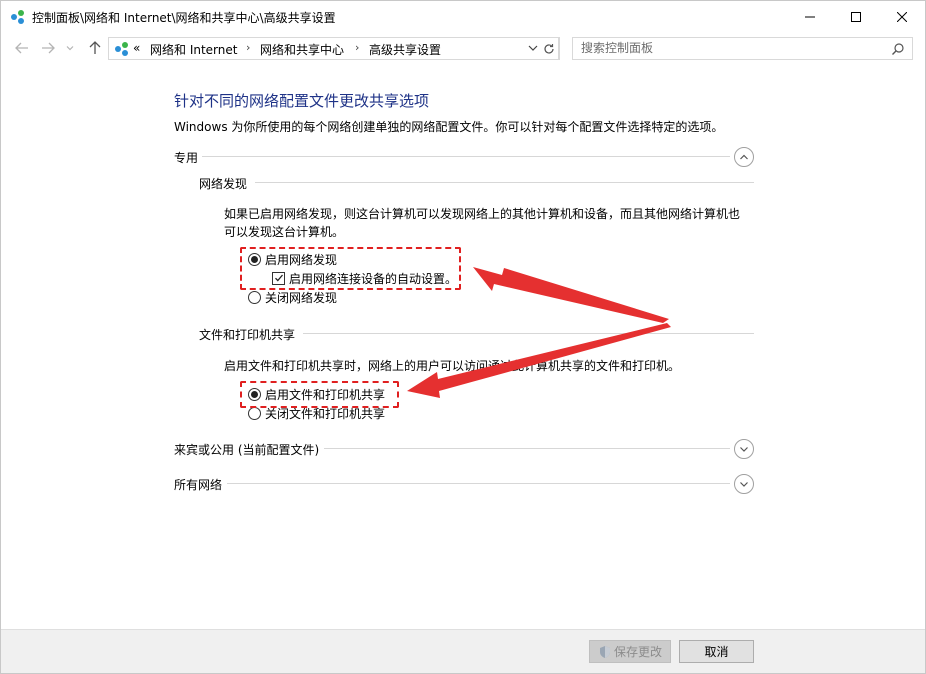 This screenshot has width=926, height=674. I want to click on refresh-button, so click(549, 48).